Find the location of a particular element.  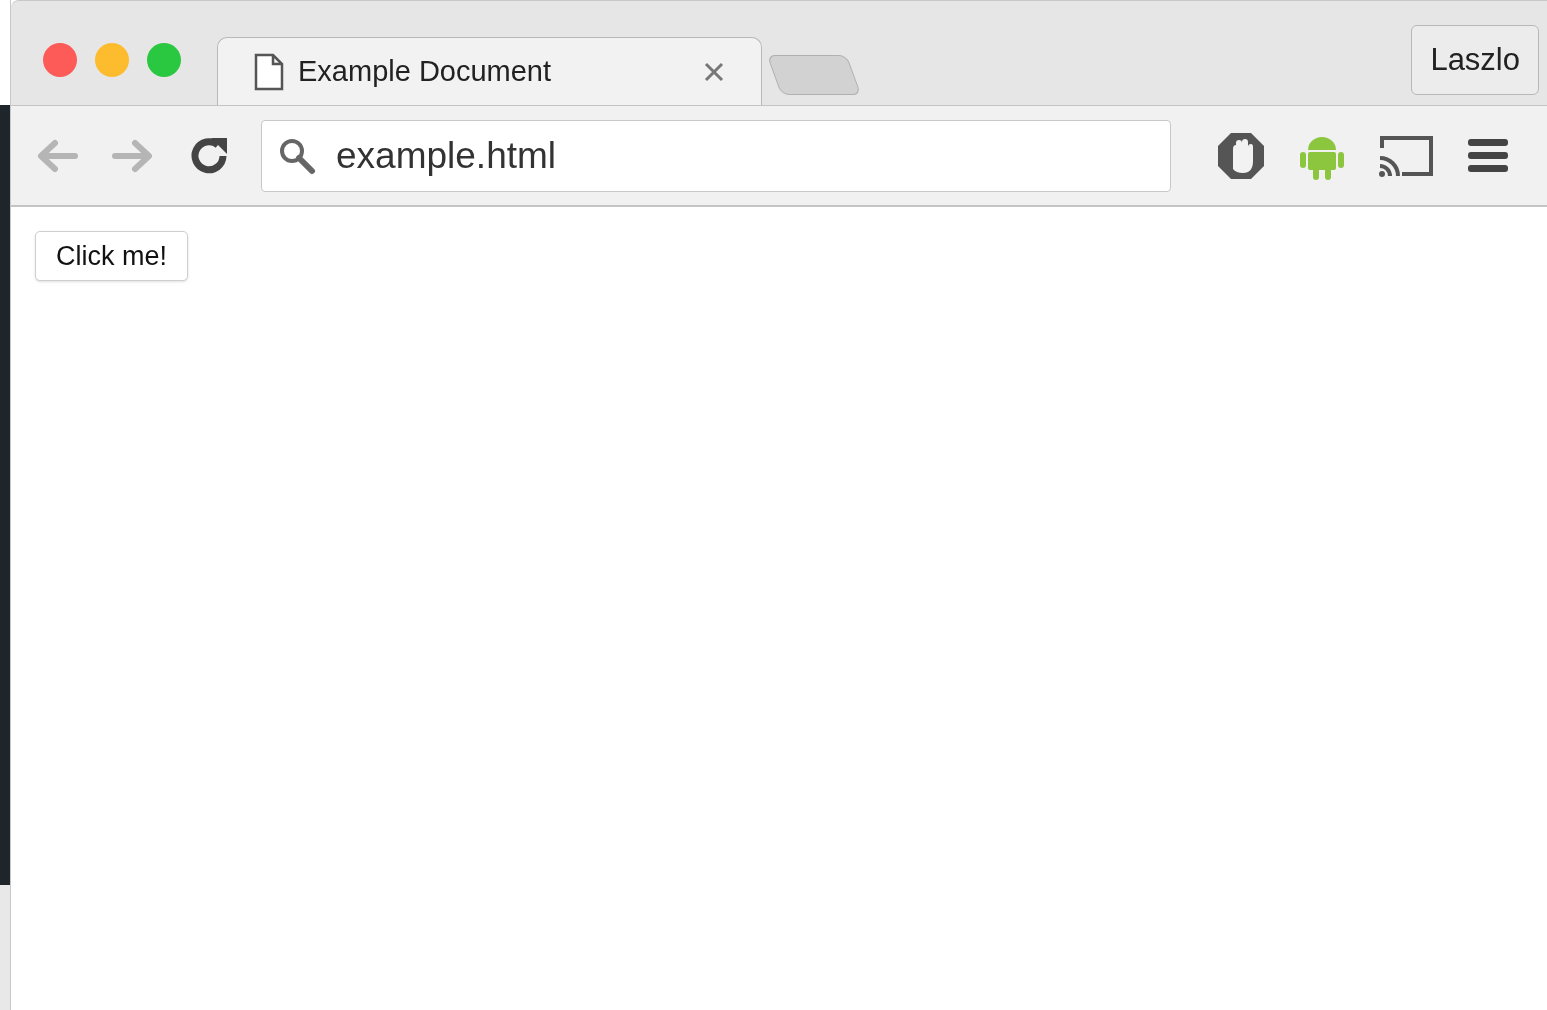

profile-button: Laszlo is located at coordinates (1475, 60).